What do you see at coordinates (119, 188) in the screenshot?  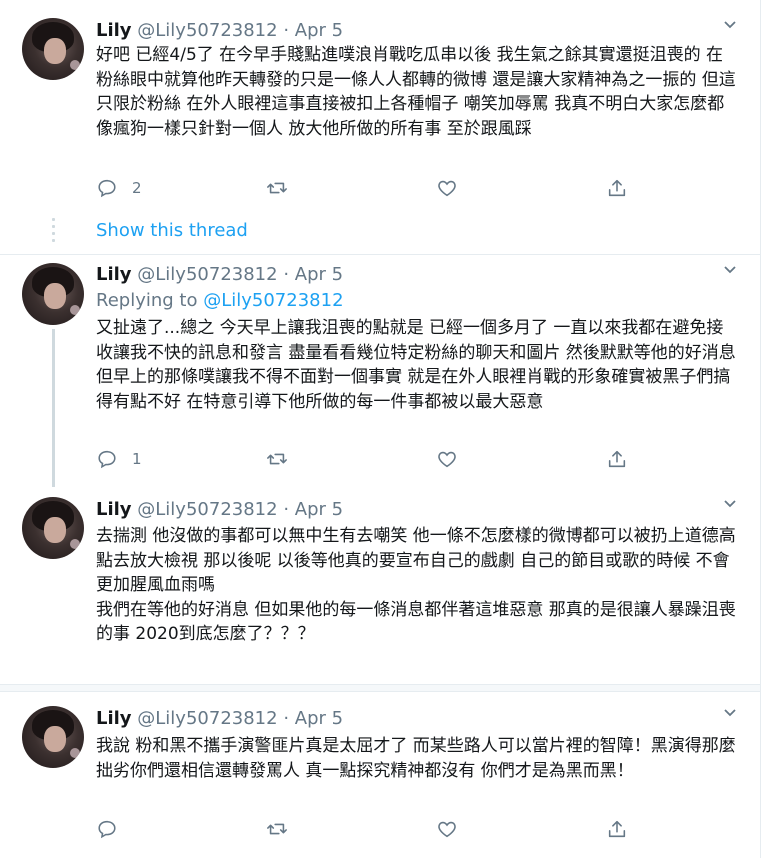 I see `reply-button: 2` at bounding box center [119, 188].